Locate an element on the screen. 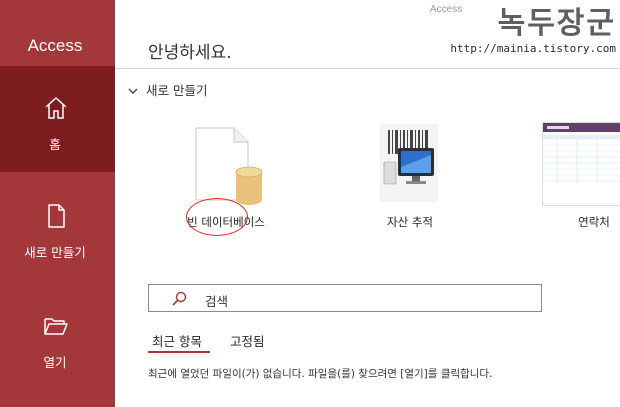  new-section-toggle: 새로 만들기 is located at coordinates (167, 89).